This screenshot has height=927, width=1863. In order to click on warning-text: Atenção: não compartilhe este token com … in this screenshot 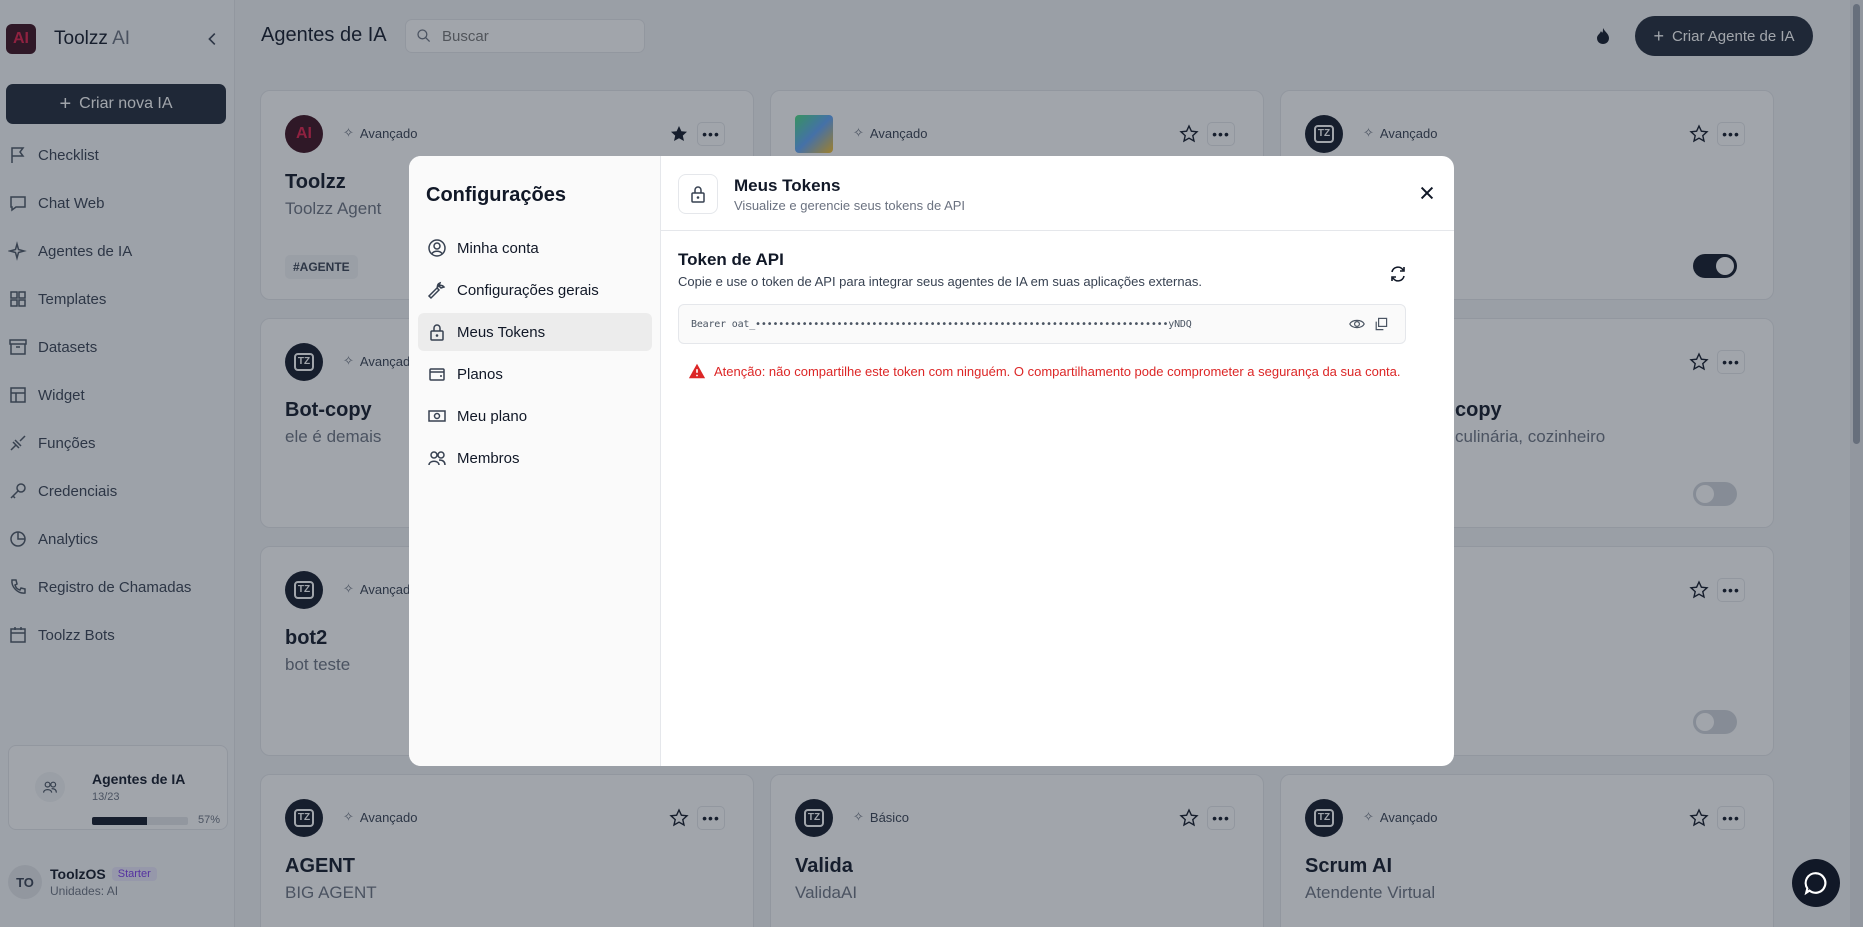, I will do `click(1057, 371)`.